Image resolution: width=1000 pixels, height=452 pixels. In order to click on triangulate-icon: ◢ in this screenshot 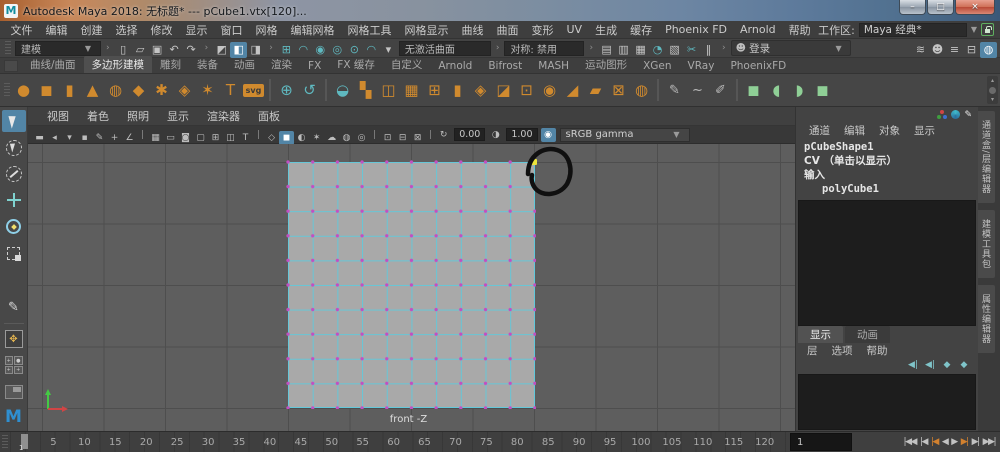, I will do `click(572, 90)`.